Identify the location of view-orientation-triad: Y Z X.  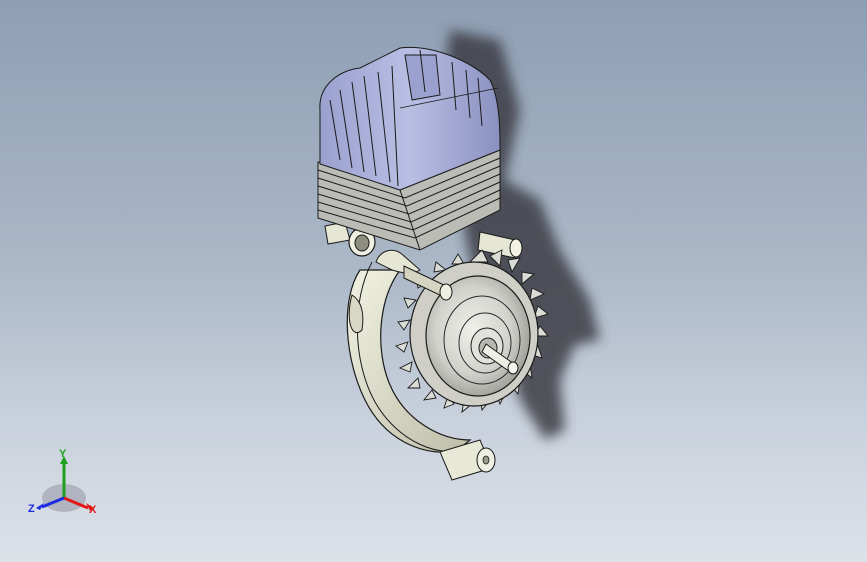
(66, 486).